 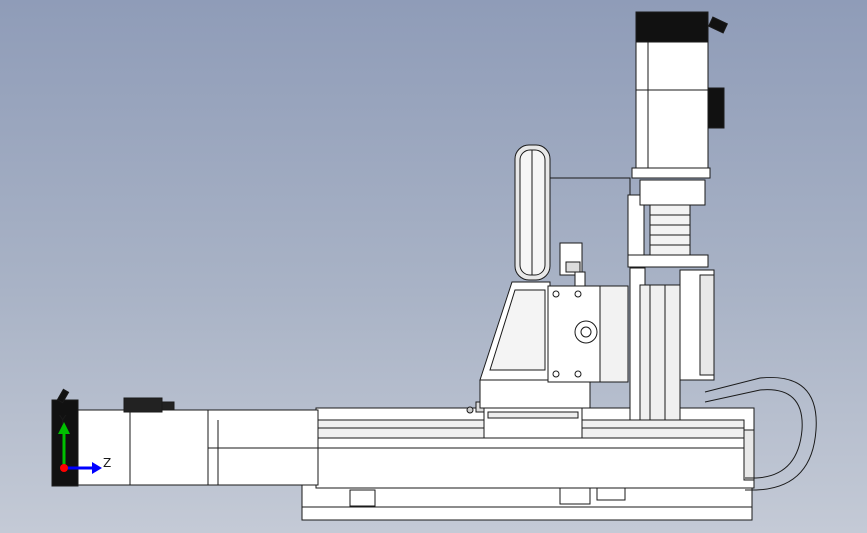 What do you see at coordinates (64, 468) in the screenshot?
I see `x-axis-dot` at bounding box center [64, 468].